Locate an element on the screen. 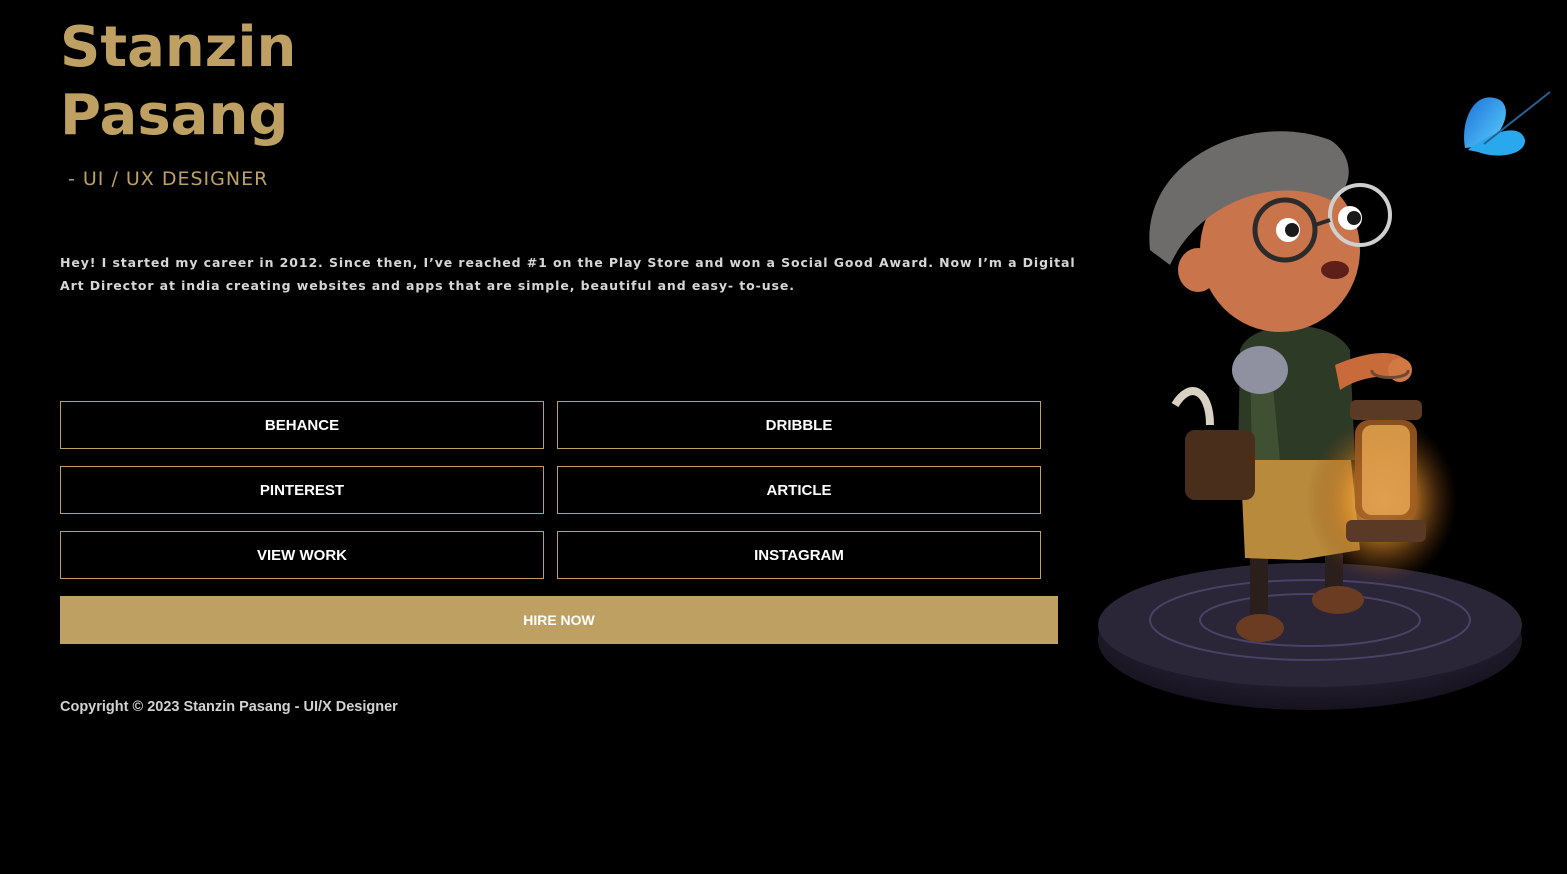 The image size is (1567, 874). dribble-button: DRIBBLE is located at coordinates (799, 425).